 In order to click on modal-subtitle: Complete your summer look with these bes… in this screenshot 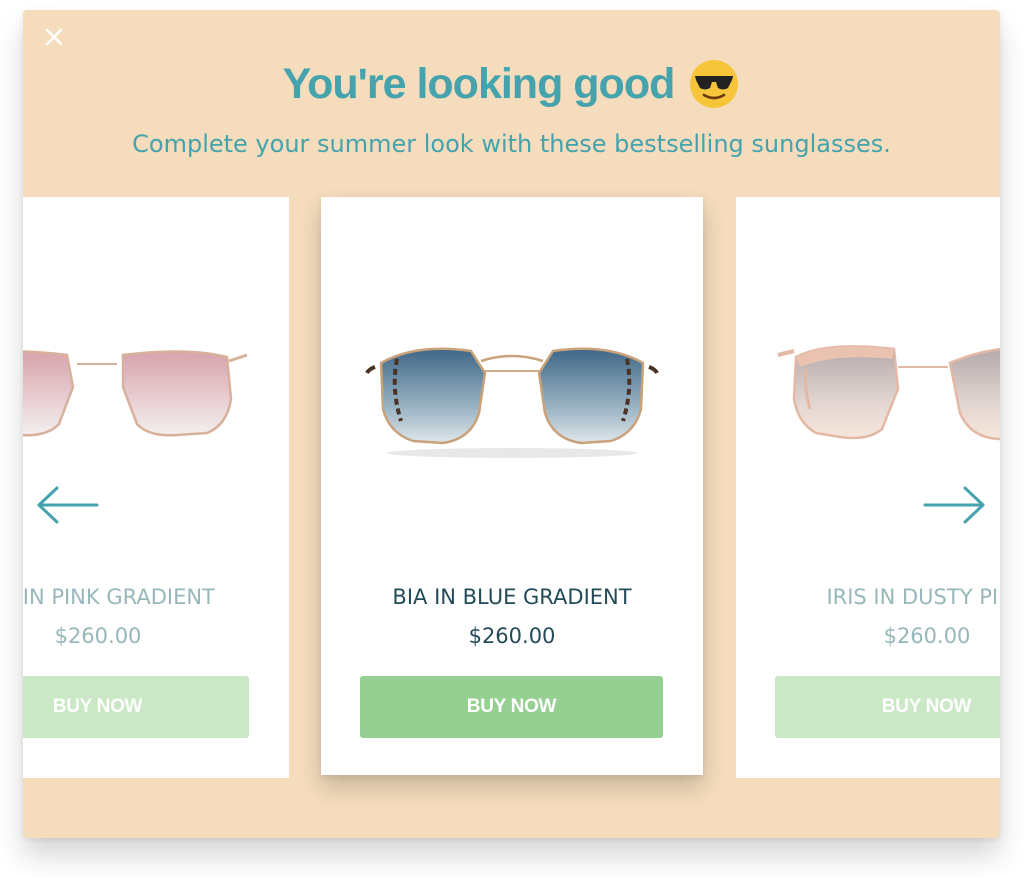, I will do `click(511, 144)`.